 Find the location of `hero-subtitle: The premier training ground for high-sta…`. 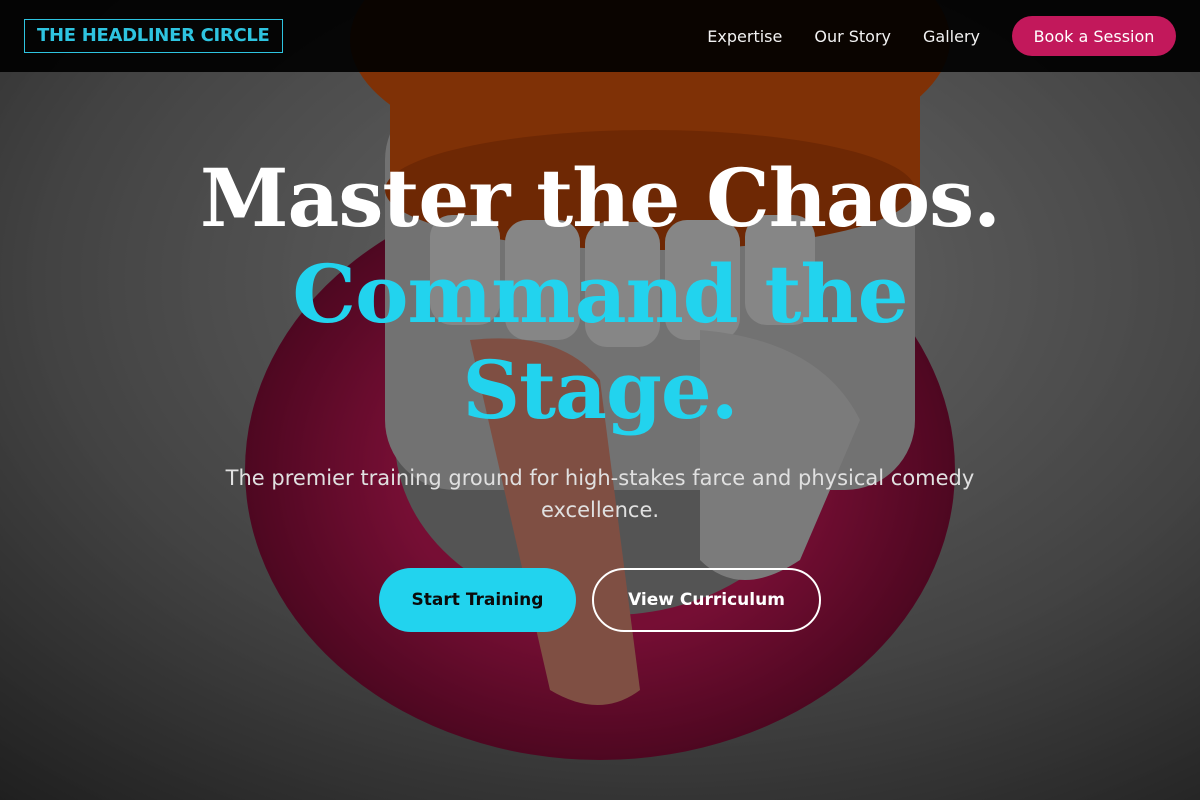

hero-subtitle: The premier training ground for high-sta… is located at coordinates (600, 494).